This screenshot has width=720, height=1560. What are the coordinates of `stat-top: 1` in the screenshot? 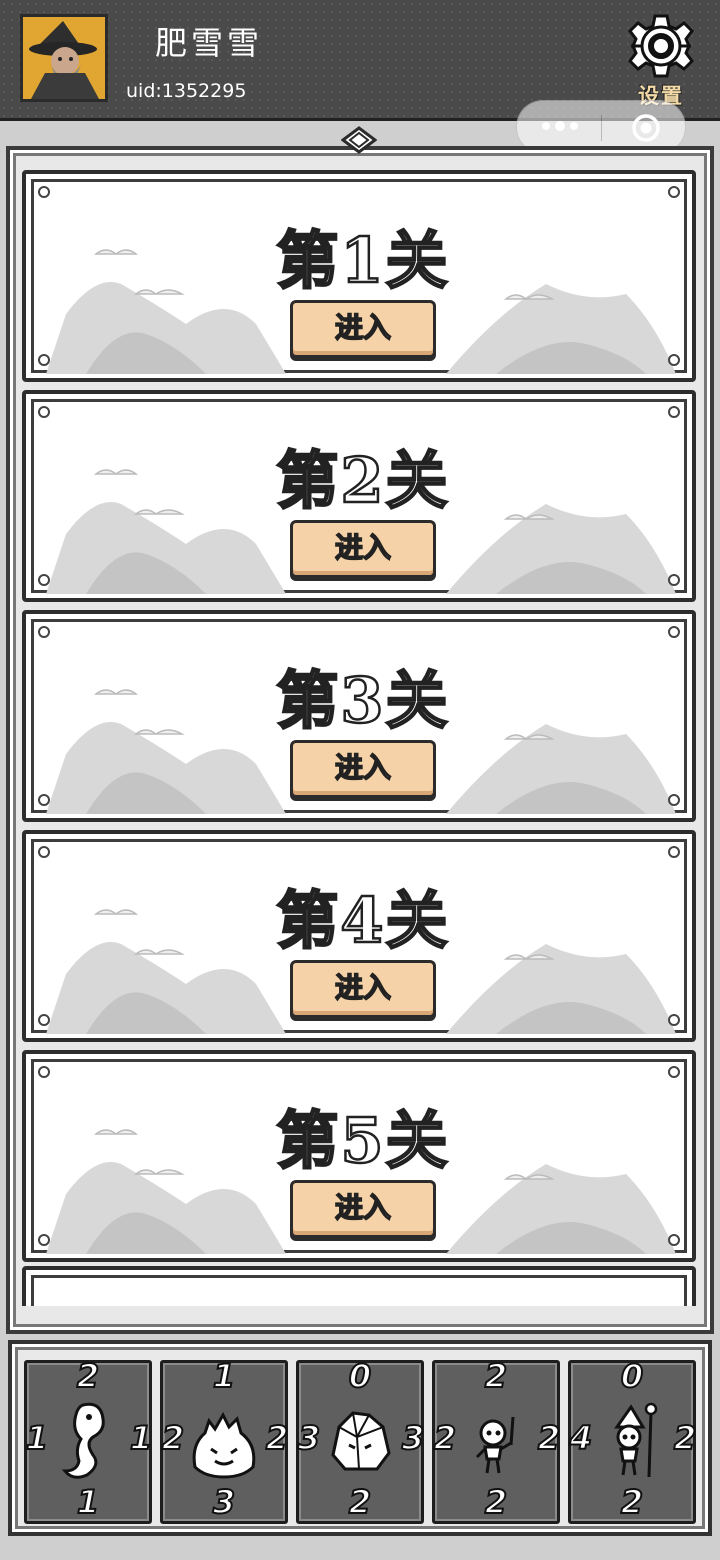 It's located at (224, 1376).